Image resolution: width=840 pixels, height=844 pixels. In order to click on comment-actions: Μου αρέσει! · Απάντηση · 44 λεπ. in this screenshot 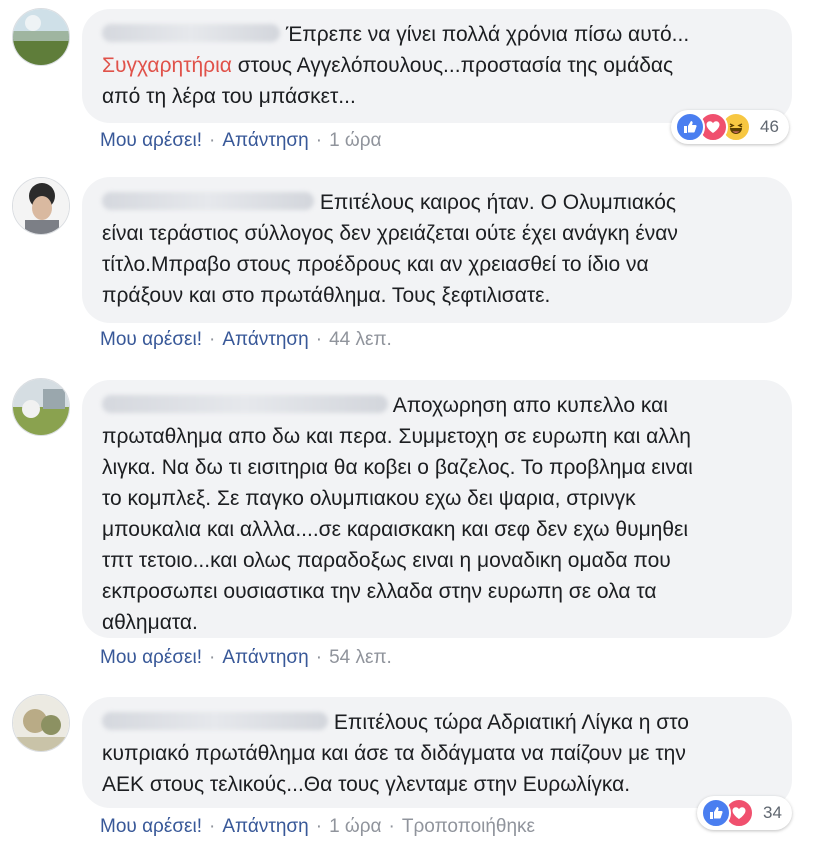, I will do `click(246, 340)`.